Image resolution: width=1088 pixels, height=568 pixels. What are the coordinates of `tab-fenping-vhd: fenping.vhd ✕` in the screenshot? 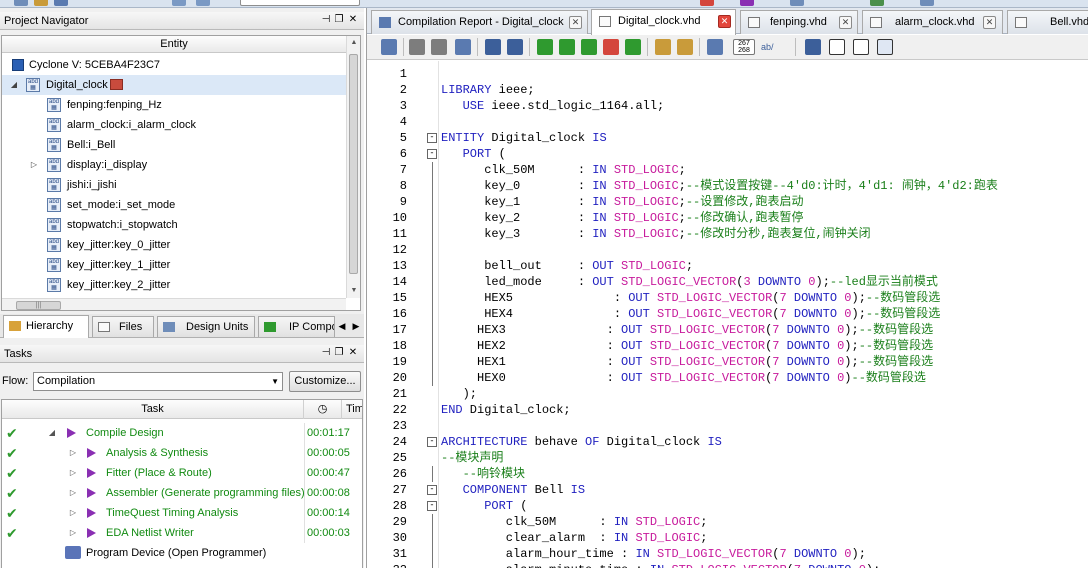 It's located at (799, 22).